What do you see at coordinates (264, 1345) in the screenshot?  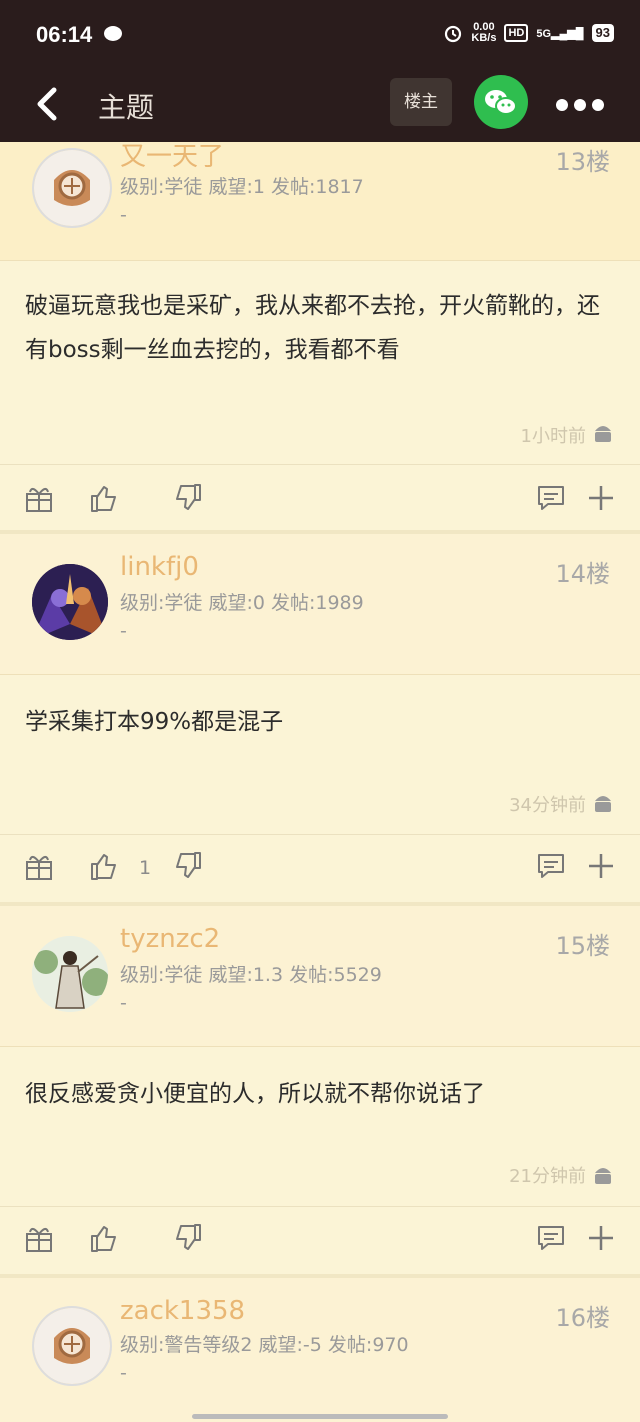 I see `user-meta: 级别:警告等级2 威望:-5 发帖:970` at bounding box center [264, 1345].